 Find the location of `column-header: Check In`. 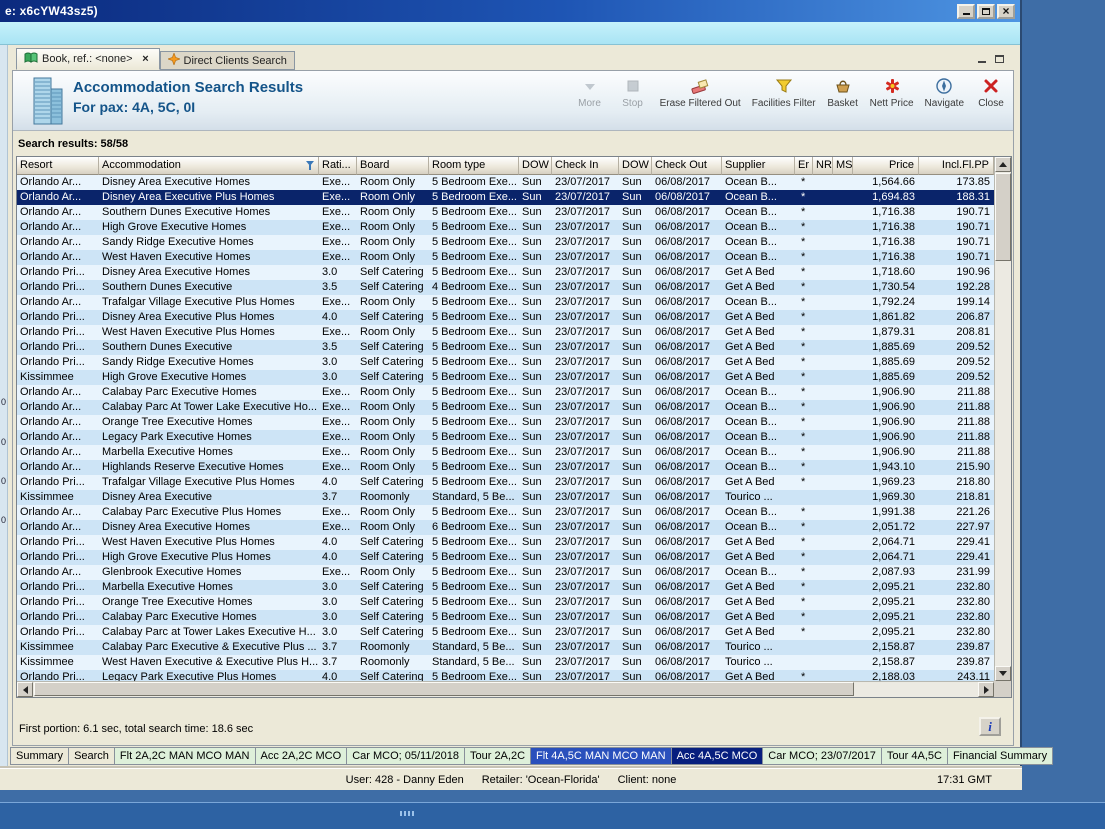

column-header: Check In is located at coordinates (585, 166).